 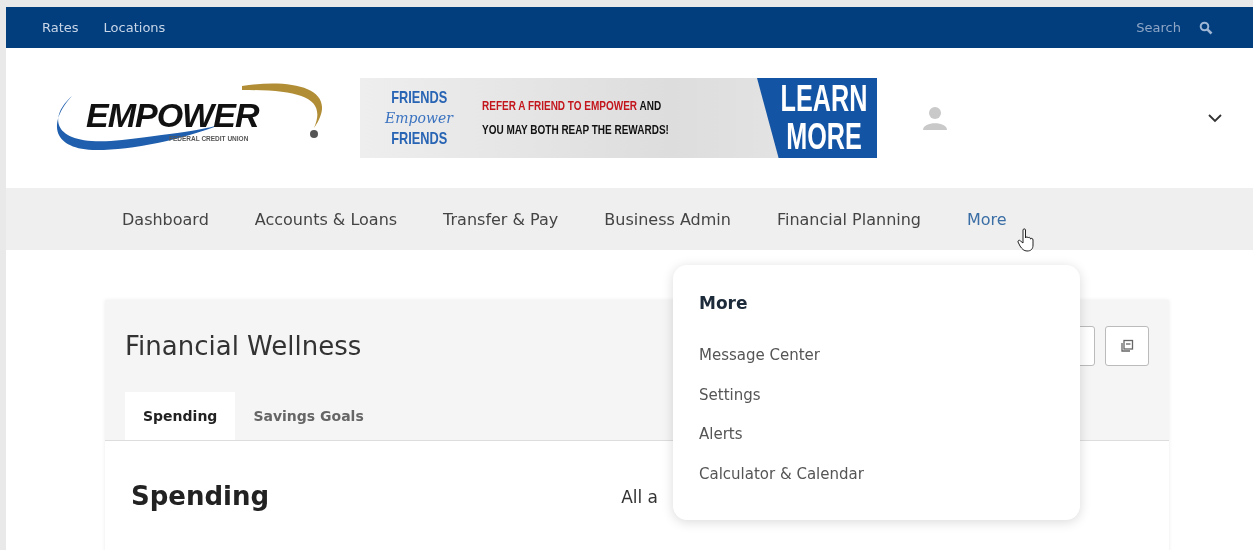 What do you see at coordinates (650, 105) in the screenshot?
I see `banner-text: AND` at bounding box center [650, 105].